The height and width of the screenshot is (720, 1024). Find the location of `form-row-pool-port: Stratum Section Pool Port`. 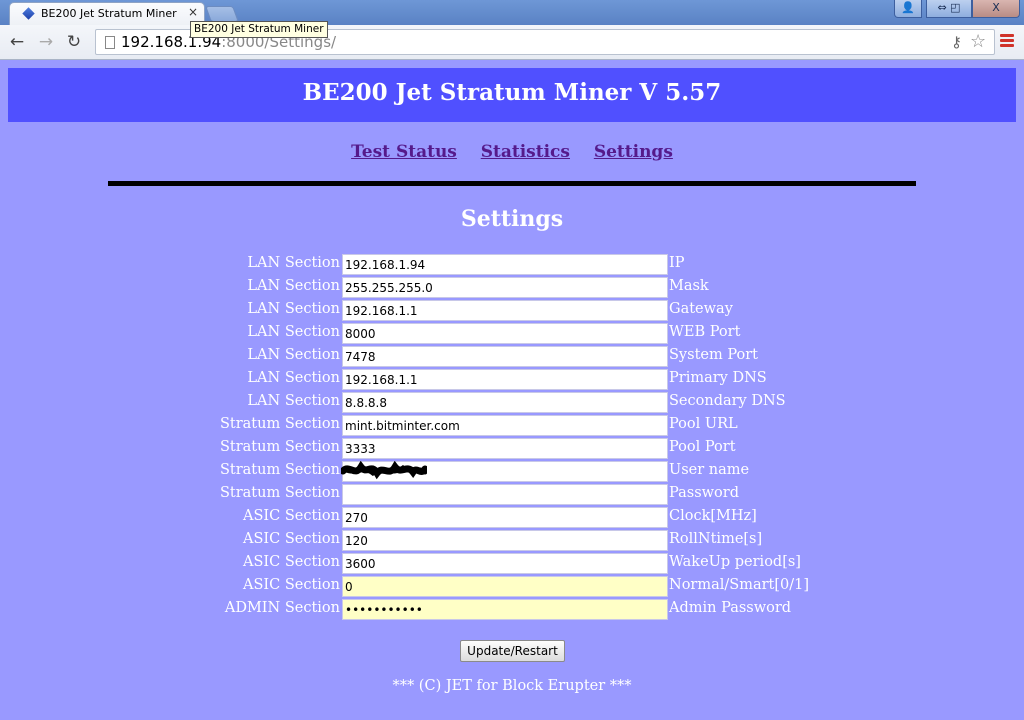

form-row-pool-port: Stratum Section Pool Port is located at coordinates (512, 449).